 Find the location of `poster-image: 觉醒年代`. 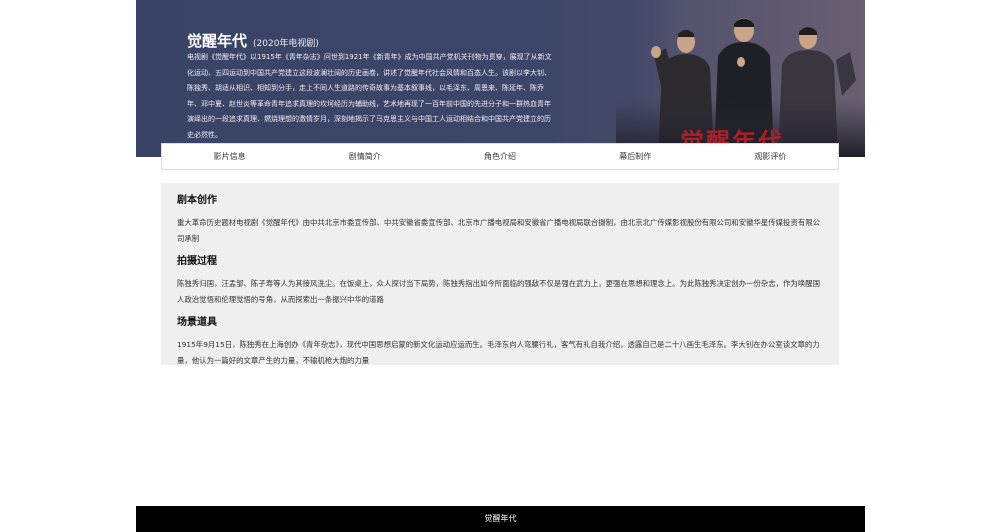

poster-image: 觉醒年代 is located at coordinates (740, 78).